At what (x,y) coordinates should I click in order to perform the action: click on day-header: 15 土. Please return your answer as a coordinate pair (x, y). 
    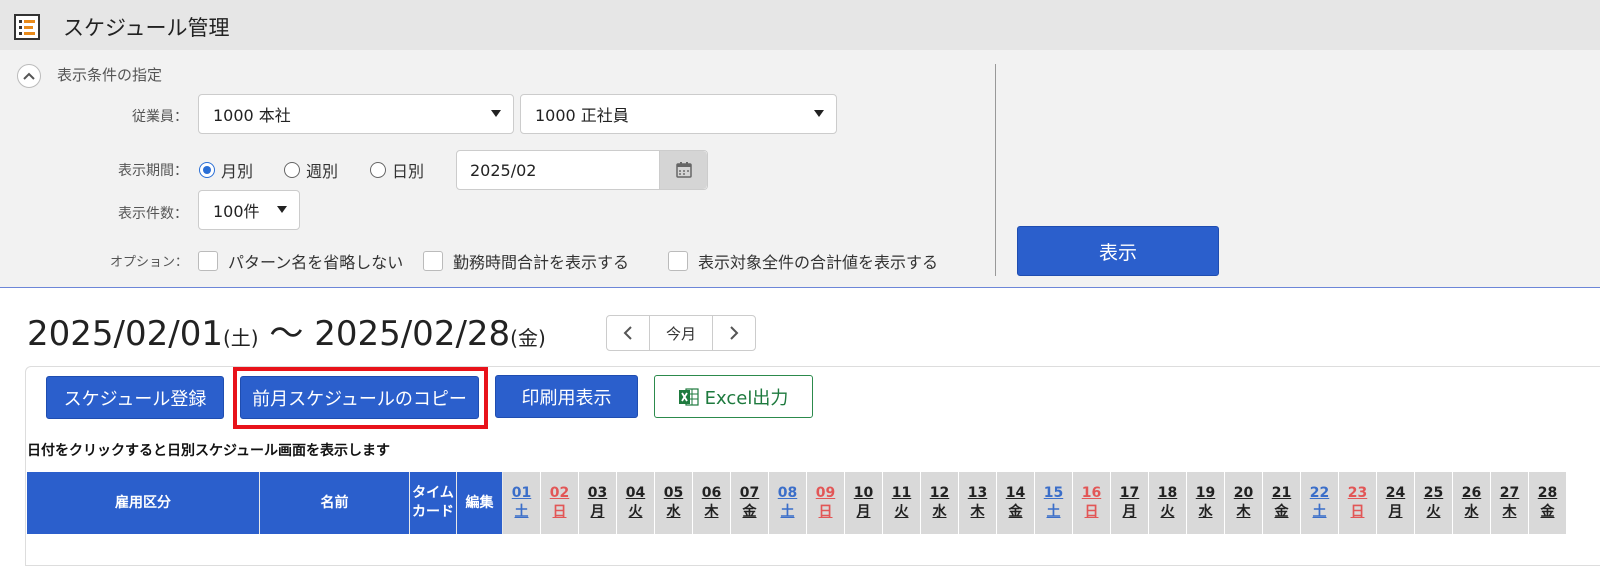
    Looking at the image, I should click on (1054, 503).